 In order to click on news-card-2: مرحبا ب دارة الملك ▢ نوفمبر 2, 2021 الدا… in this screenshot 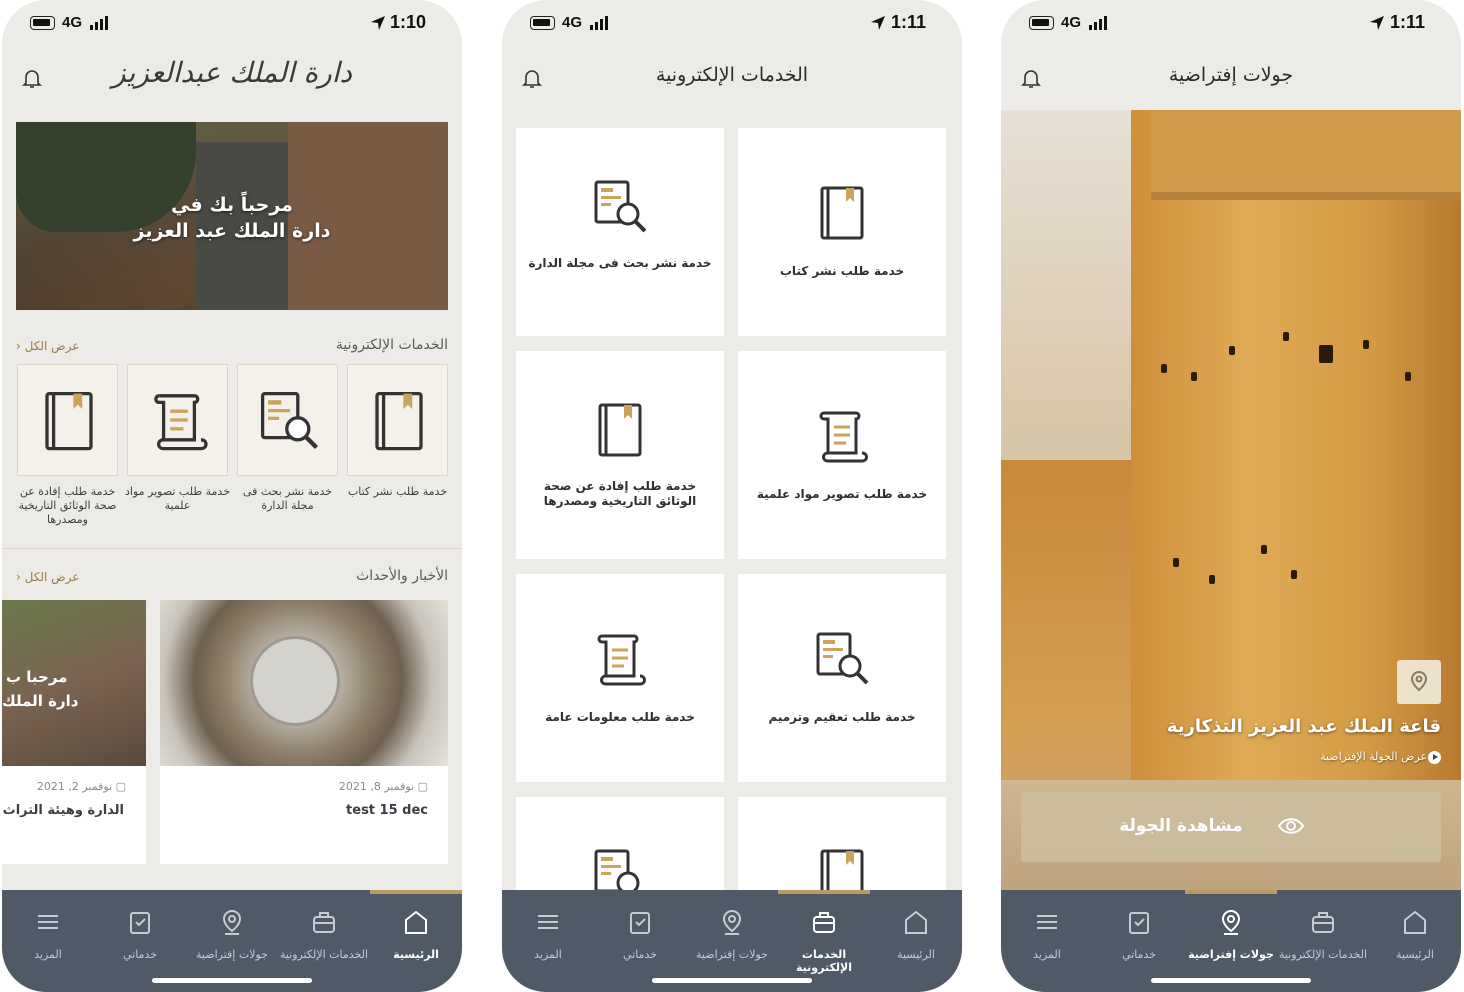, I will do `click(74, 732)`.